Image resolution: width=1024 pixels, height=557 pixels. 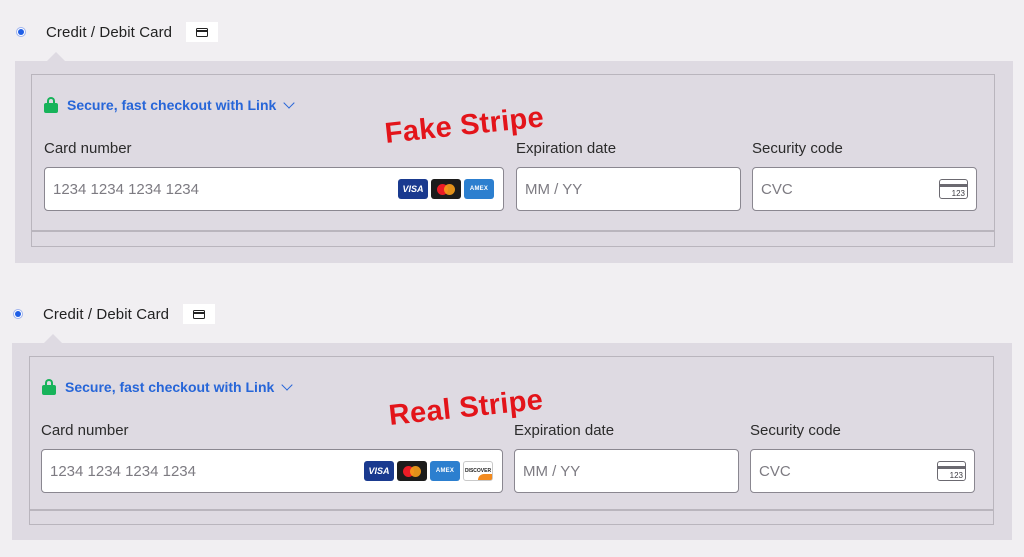 I want to click on discover-logo: DISCOVER, so click(x=478, y=471).